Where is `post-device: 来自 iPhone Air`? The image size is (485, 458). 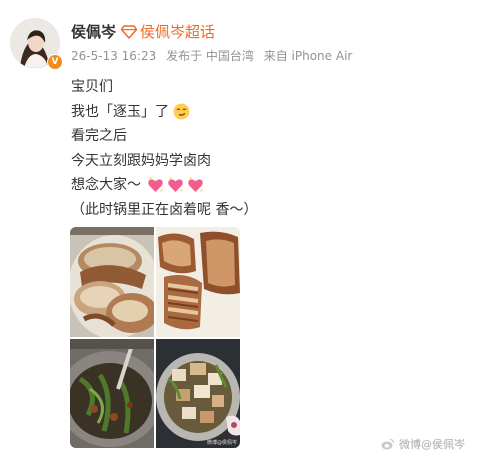
post-device: 来自 iPhone Air is located at coordinates (308, 56).